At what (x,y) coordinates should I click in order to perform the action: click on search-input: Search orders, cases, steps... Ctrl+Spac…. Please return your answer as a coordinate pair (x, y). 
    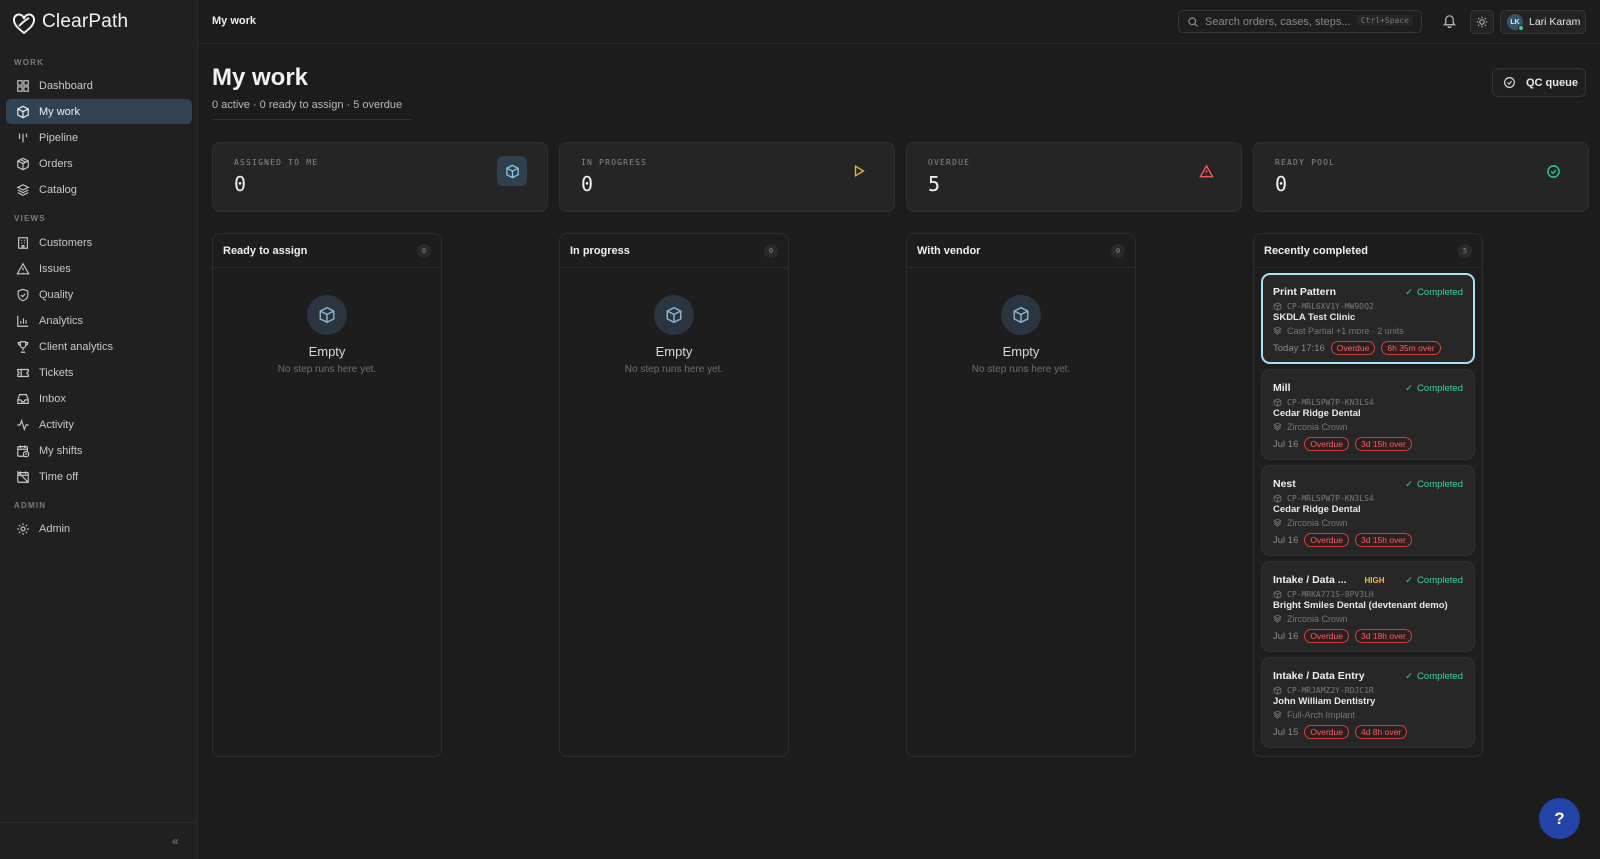
    Looking at the image, I should click on (1300, 21).